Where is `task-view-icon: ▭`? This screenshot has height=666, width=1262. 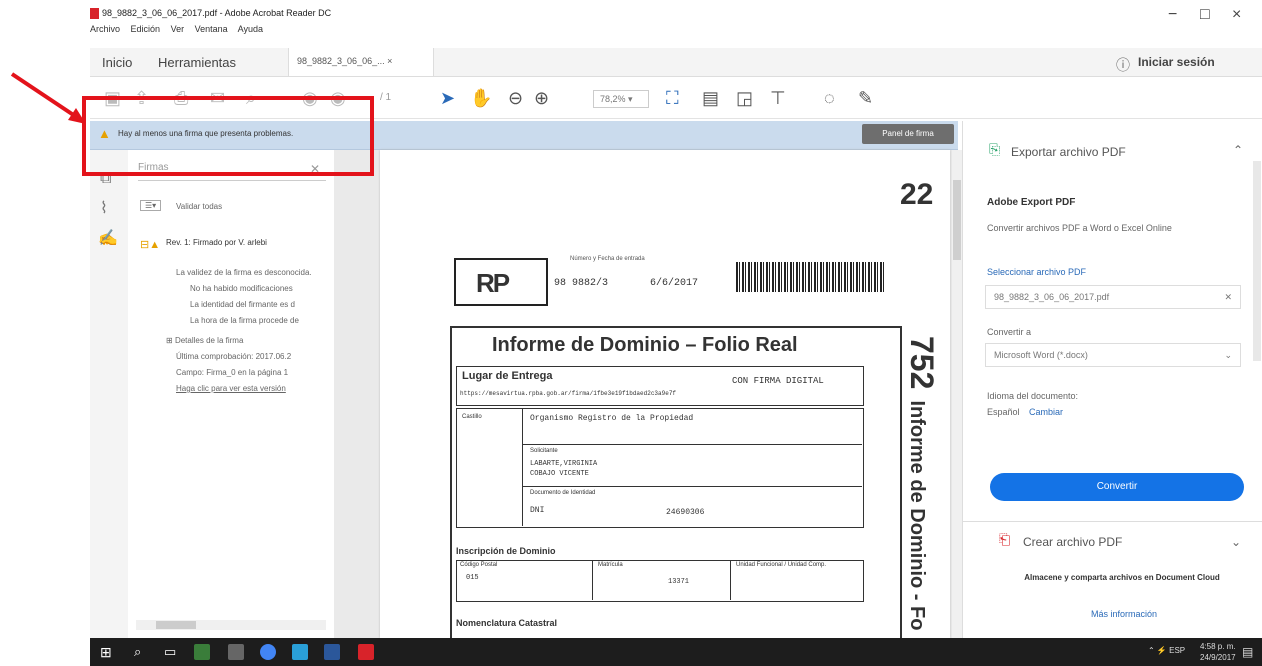
task-view-icon: ▭ is located at coordinates (172, 652).